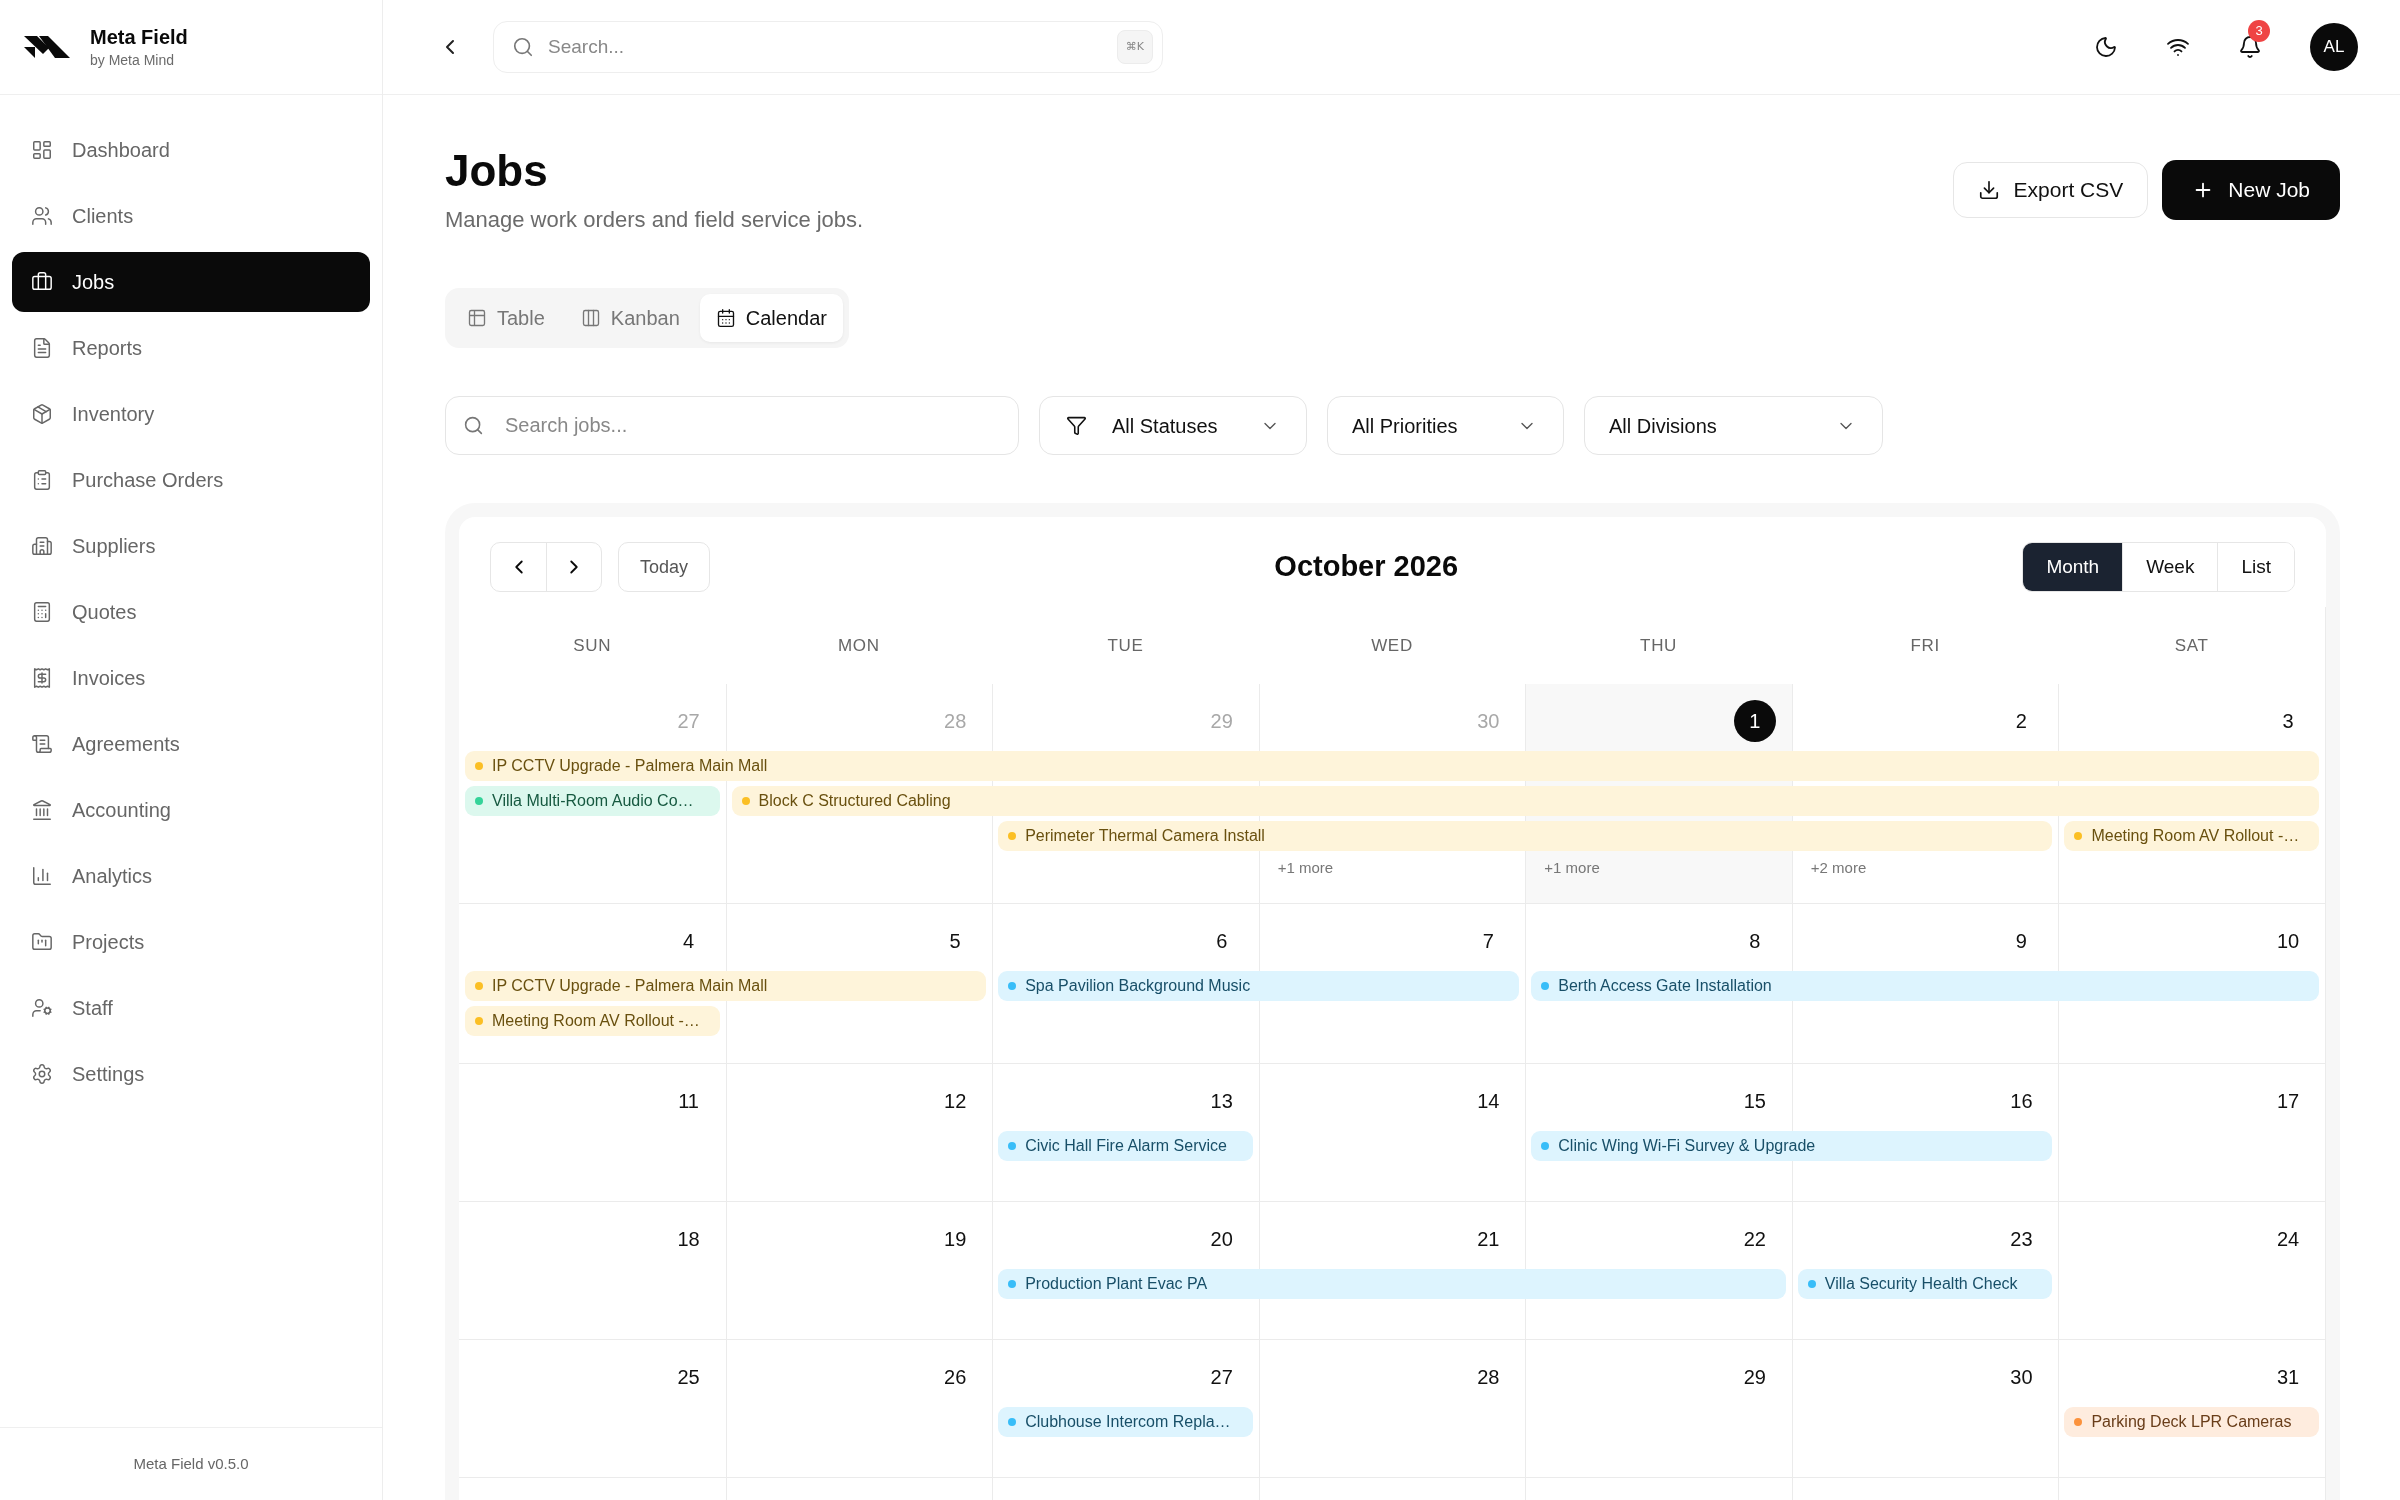  Describe the element at coordinates (1125, 645) in the screenshot. I see `weekday-label: TUE` at that location.